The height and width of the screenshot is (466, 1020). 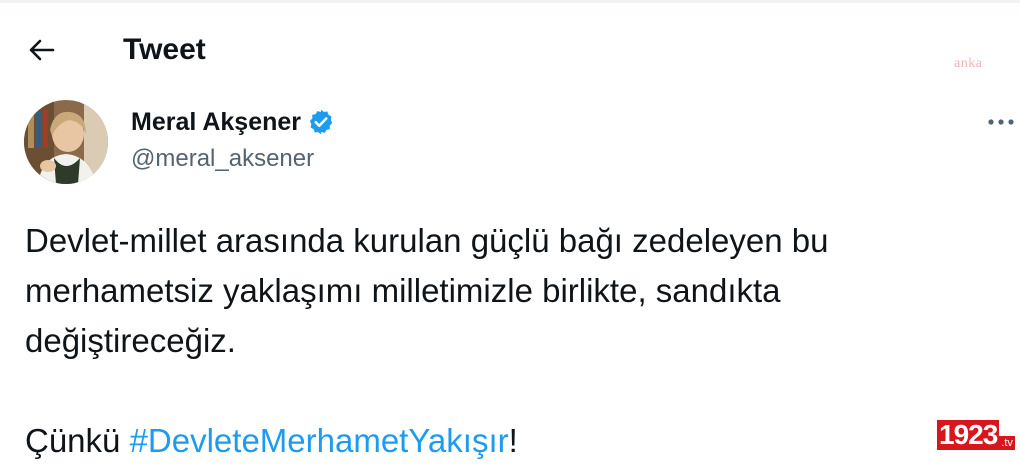 I want to click on tweet-header: Tweet, so click(x=510, y=48).